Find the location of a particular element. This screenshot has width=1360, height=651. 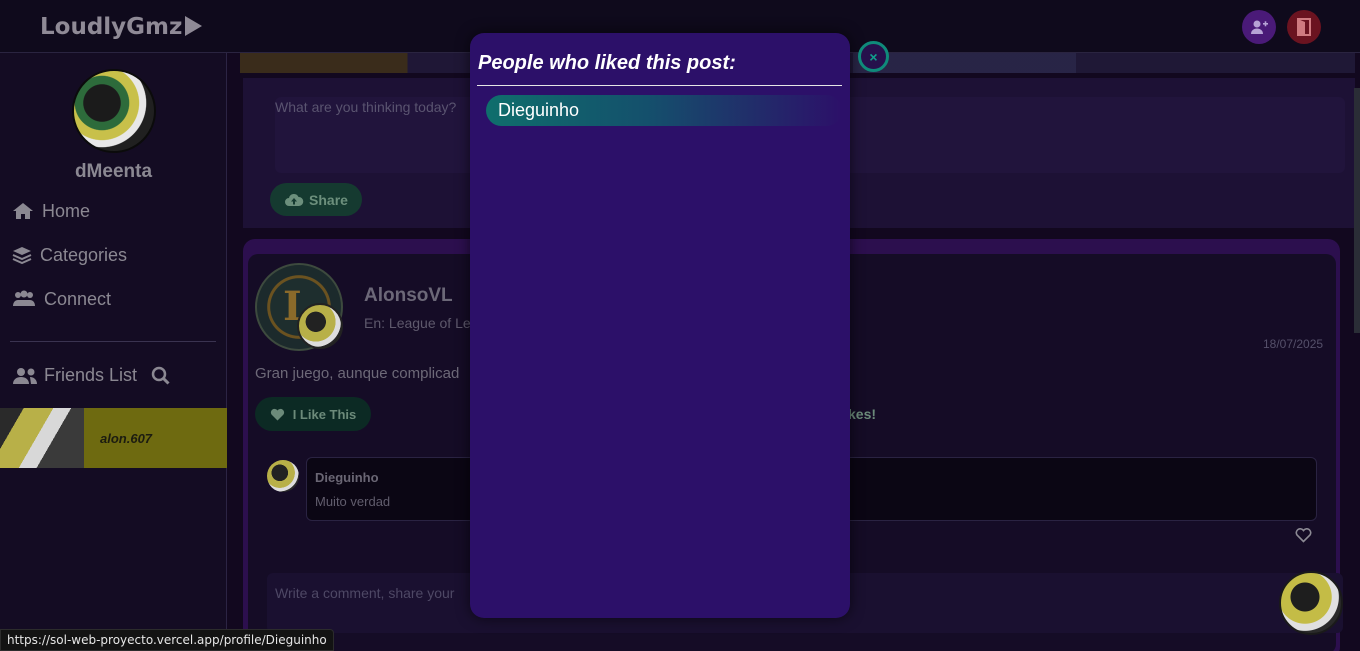

comment-like-icon is located at coordinates (1303, 535).